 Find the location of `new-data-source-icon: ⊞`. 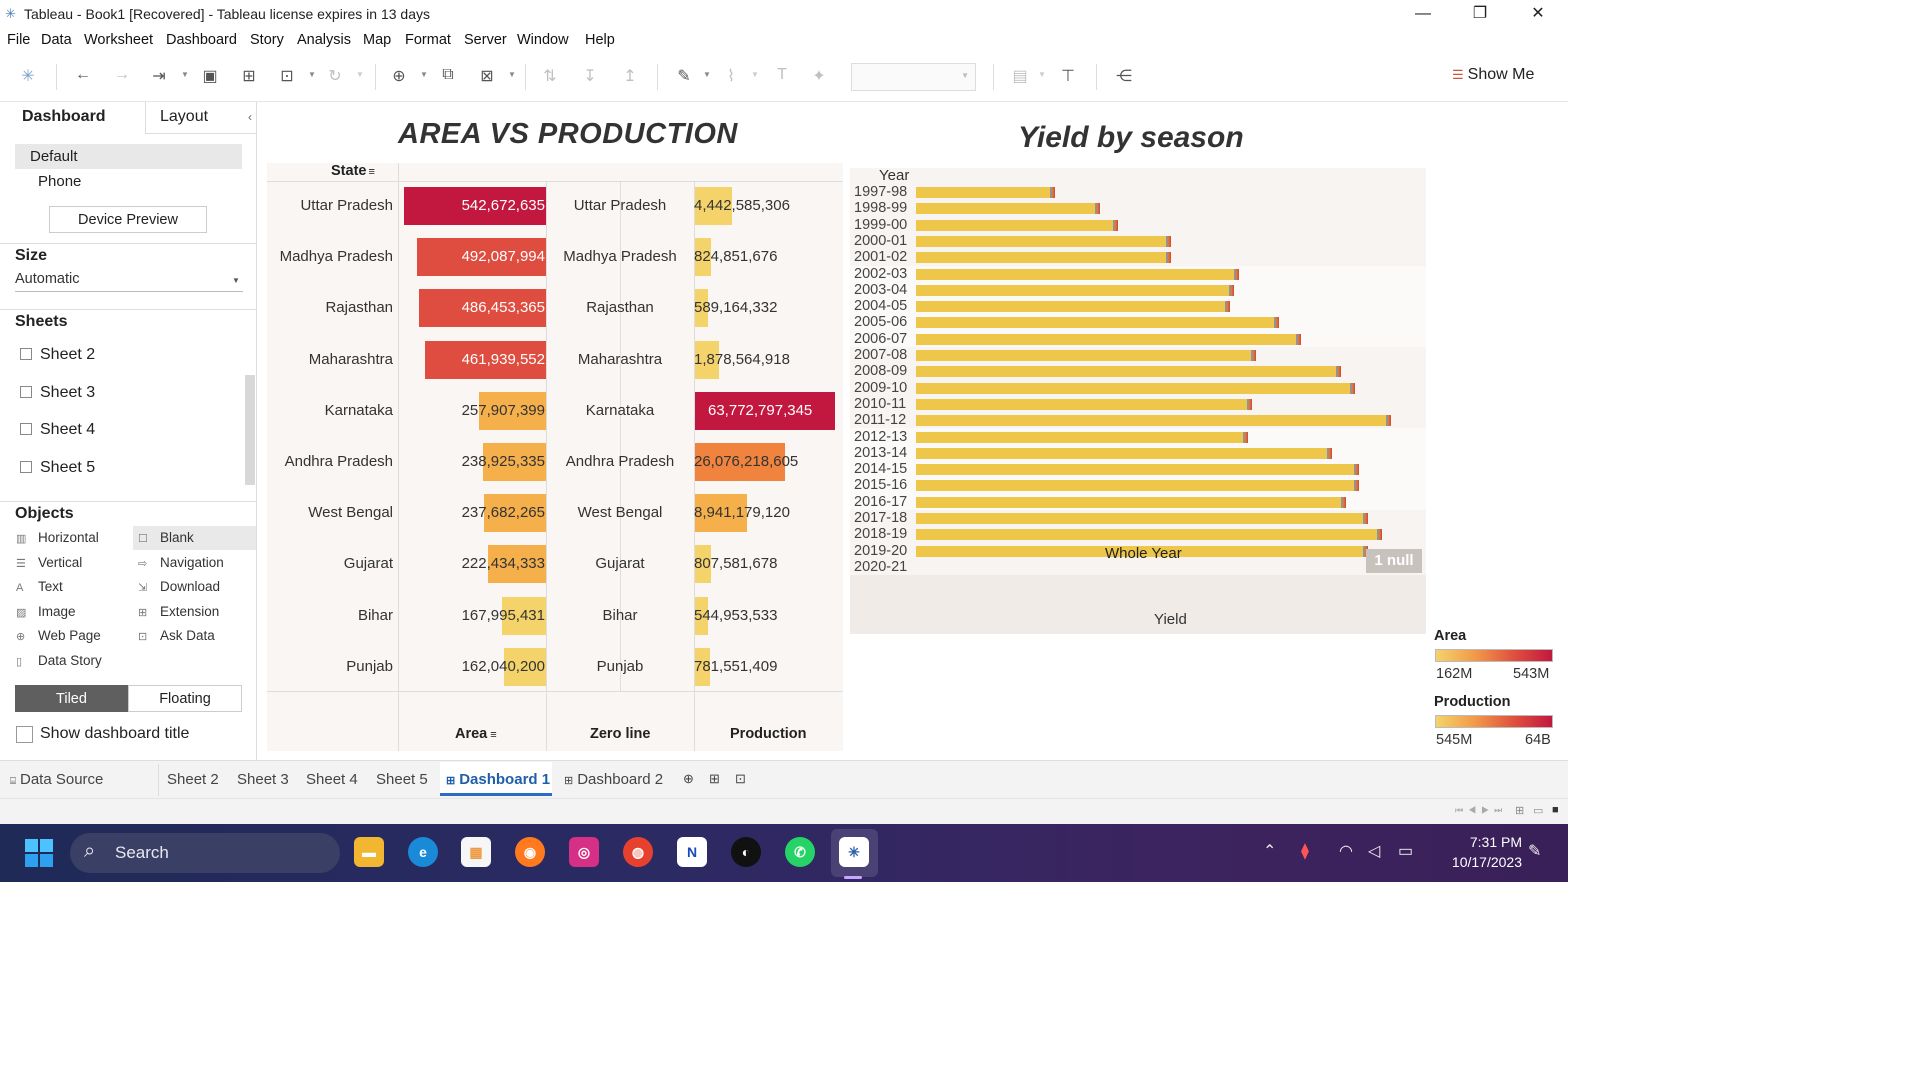

new-data-source-icon: ⊞ is located at coordinates (249, 76).